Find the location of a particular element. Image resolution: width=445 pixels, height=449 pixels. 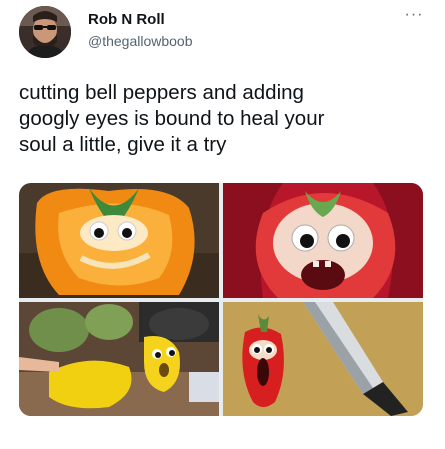

orange-pepper-image is located at coordinates (119, 240).